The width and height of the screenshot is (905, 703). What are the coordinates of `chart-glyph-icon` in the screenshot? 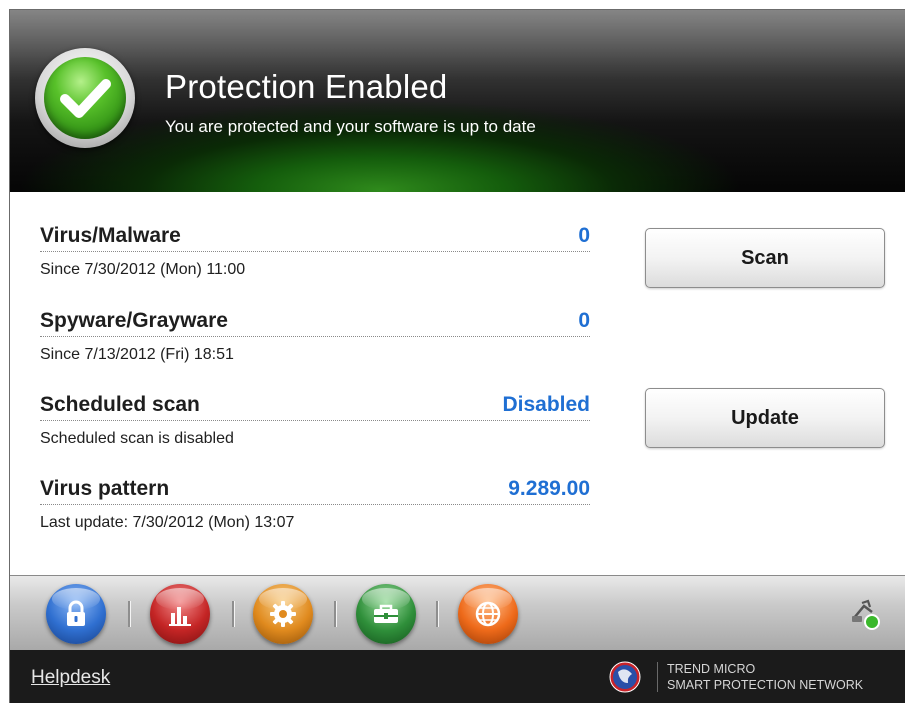 It's located at (180, 616).